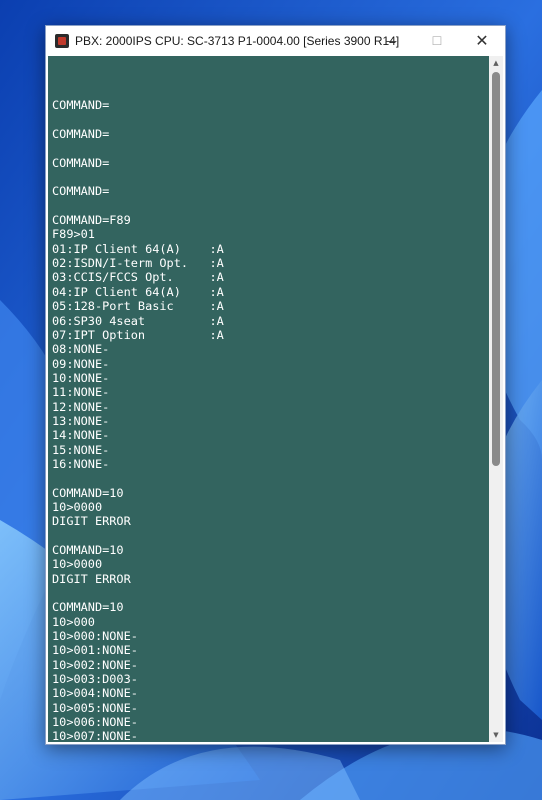  What do you see at coordinates (391, 40) in the screenshot?
I see `minimize-button: —` at bounding box center [391, 40].